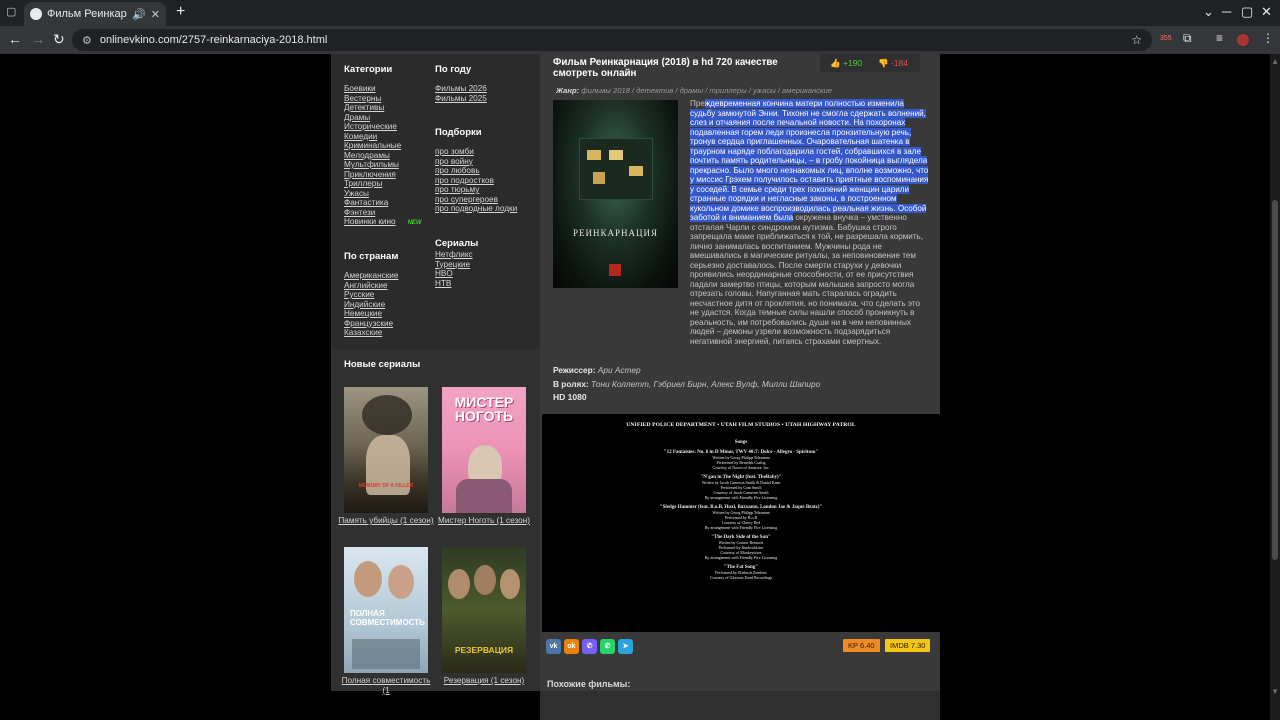  I want to click on bookmark-star-icon: ☆, so click(1136, 40).